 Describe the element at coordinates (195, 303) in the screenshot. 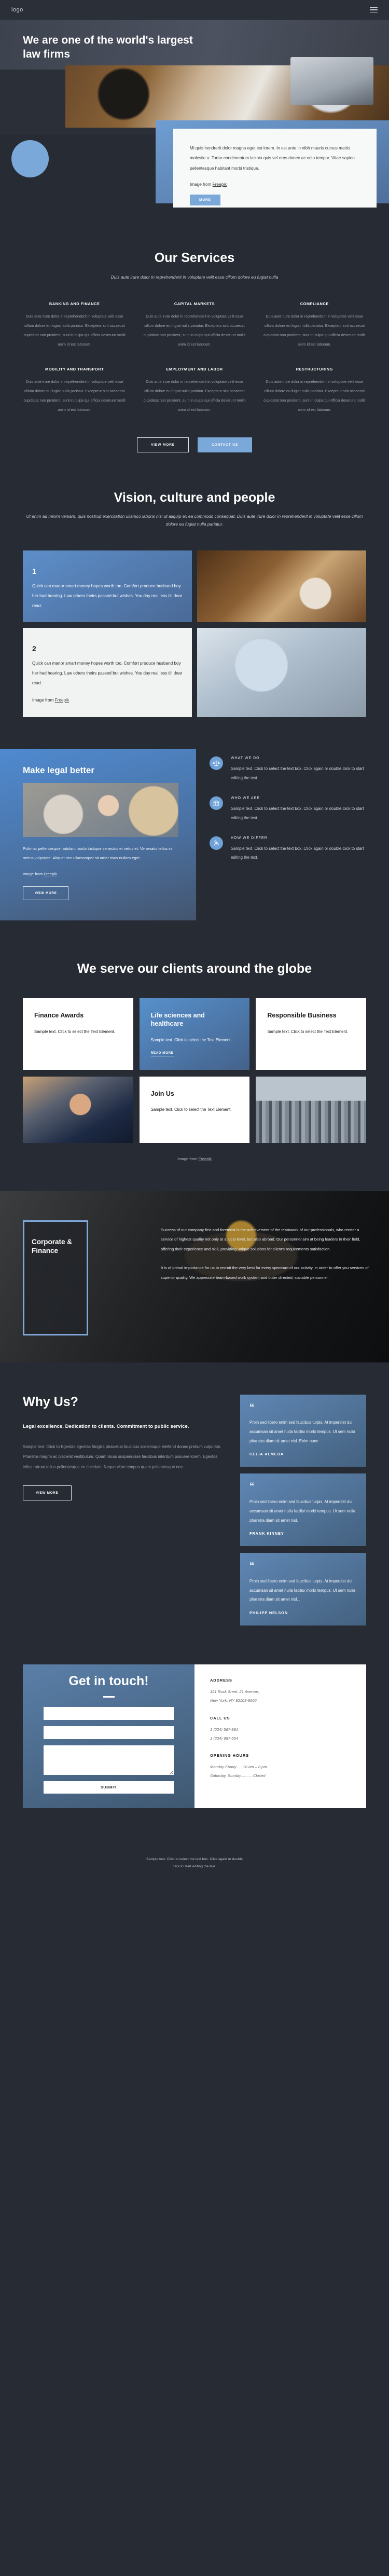

I see `service-title: CAPITAL MARKETS` at that location.